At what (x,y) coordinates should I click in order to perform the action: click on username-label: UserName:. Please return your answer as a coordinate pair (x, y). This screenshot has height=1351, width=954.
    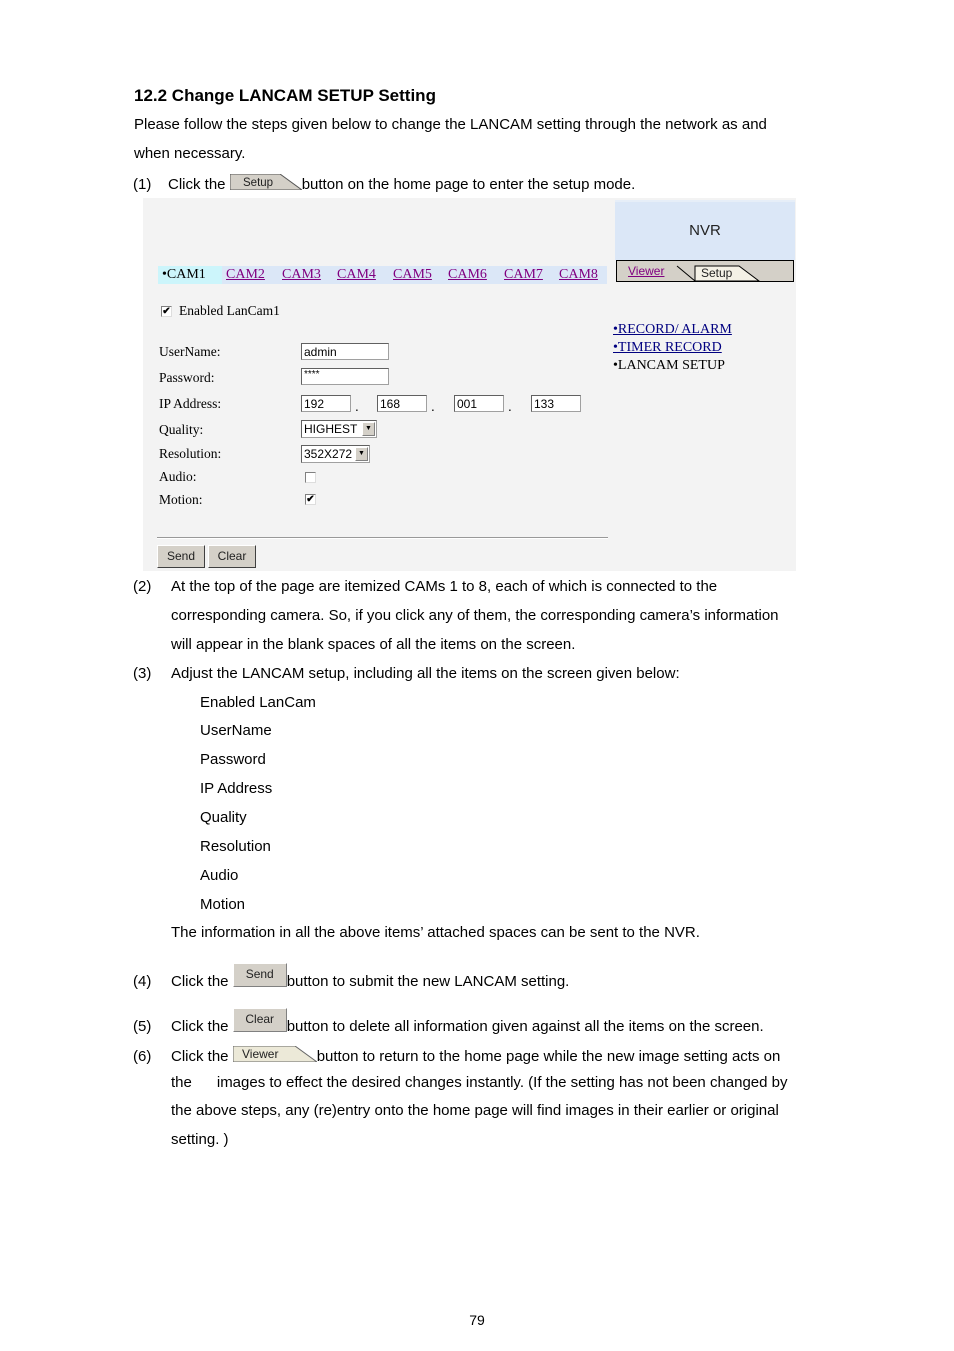
    Looking at the image, I should click on (190, 351).